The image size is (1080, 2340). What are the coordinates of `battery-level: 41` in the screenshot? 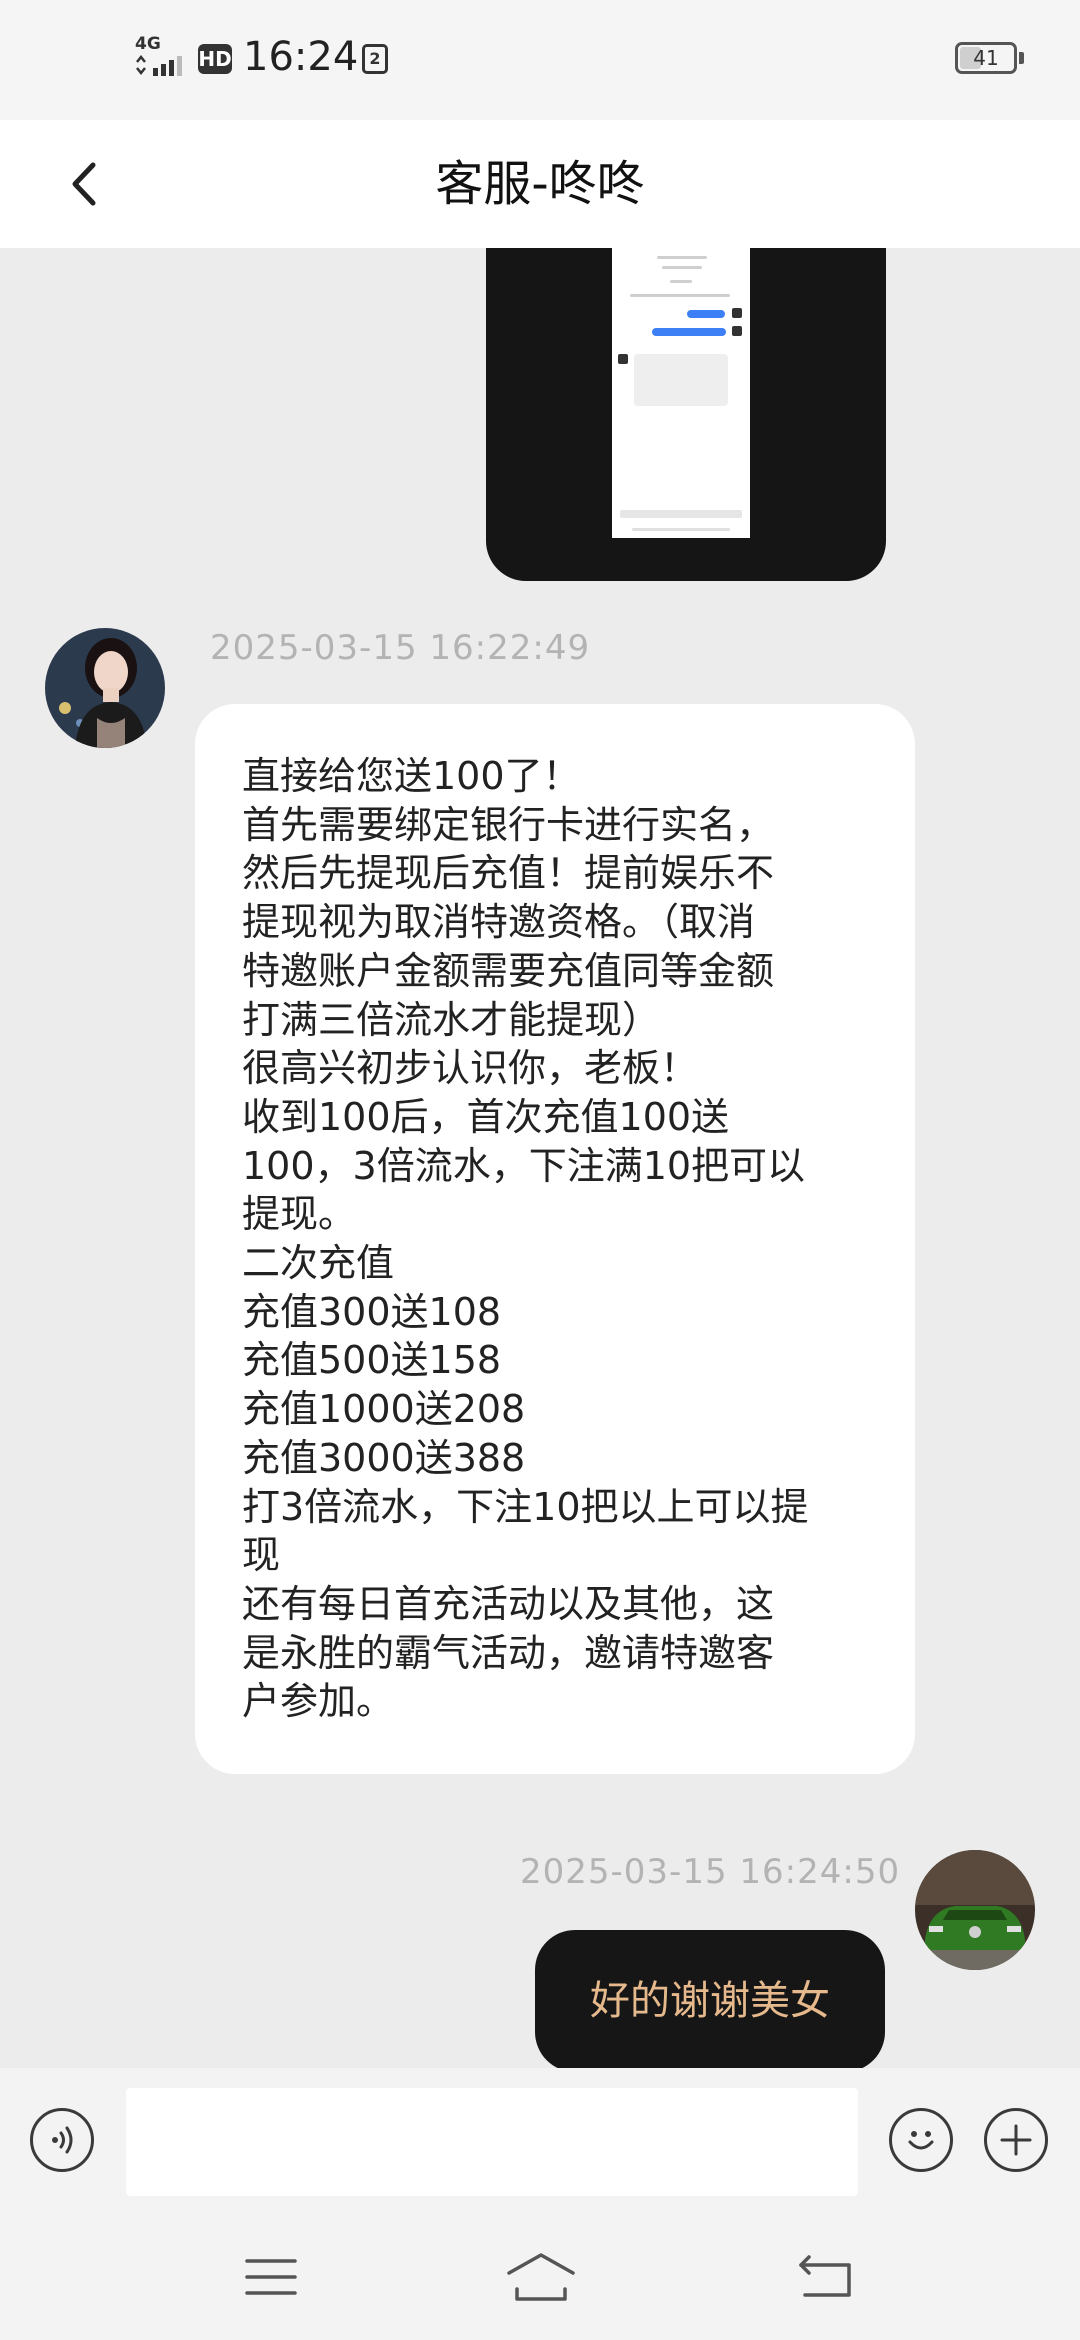 It's located at (986, 58).